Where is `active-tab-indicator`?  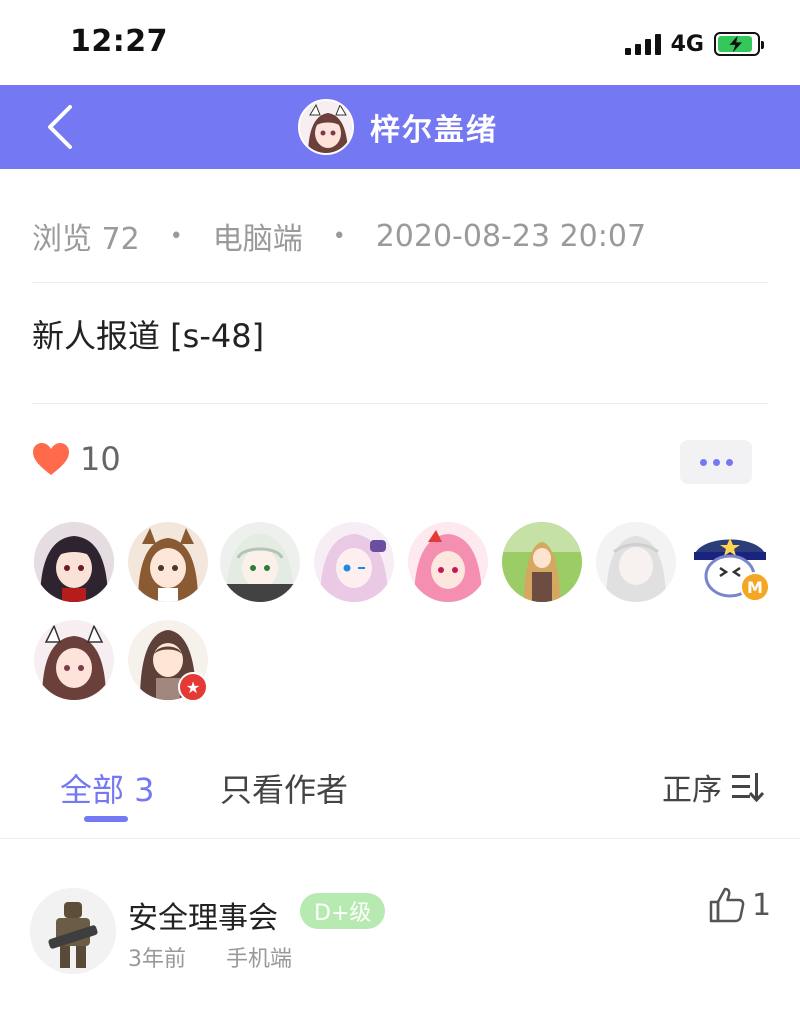
active-tab-indicator is located at coordinates (106, 819).